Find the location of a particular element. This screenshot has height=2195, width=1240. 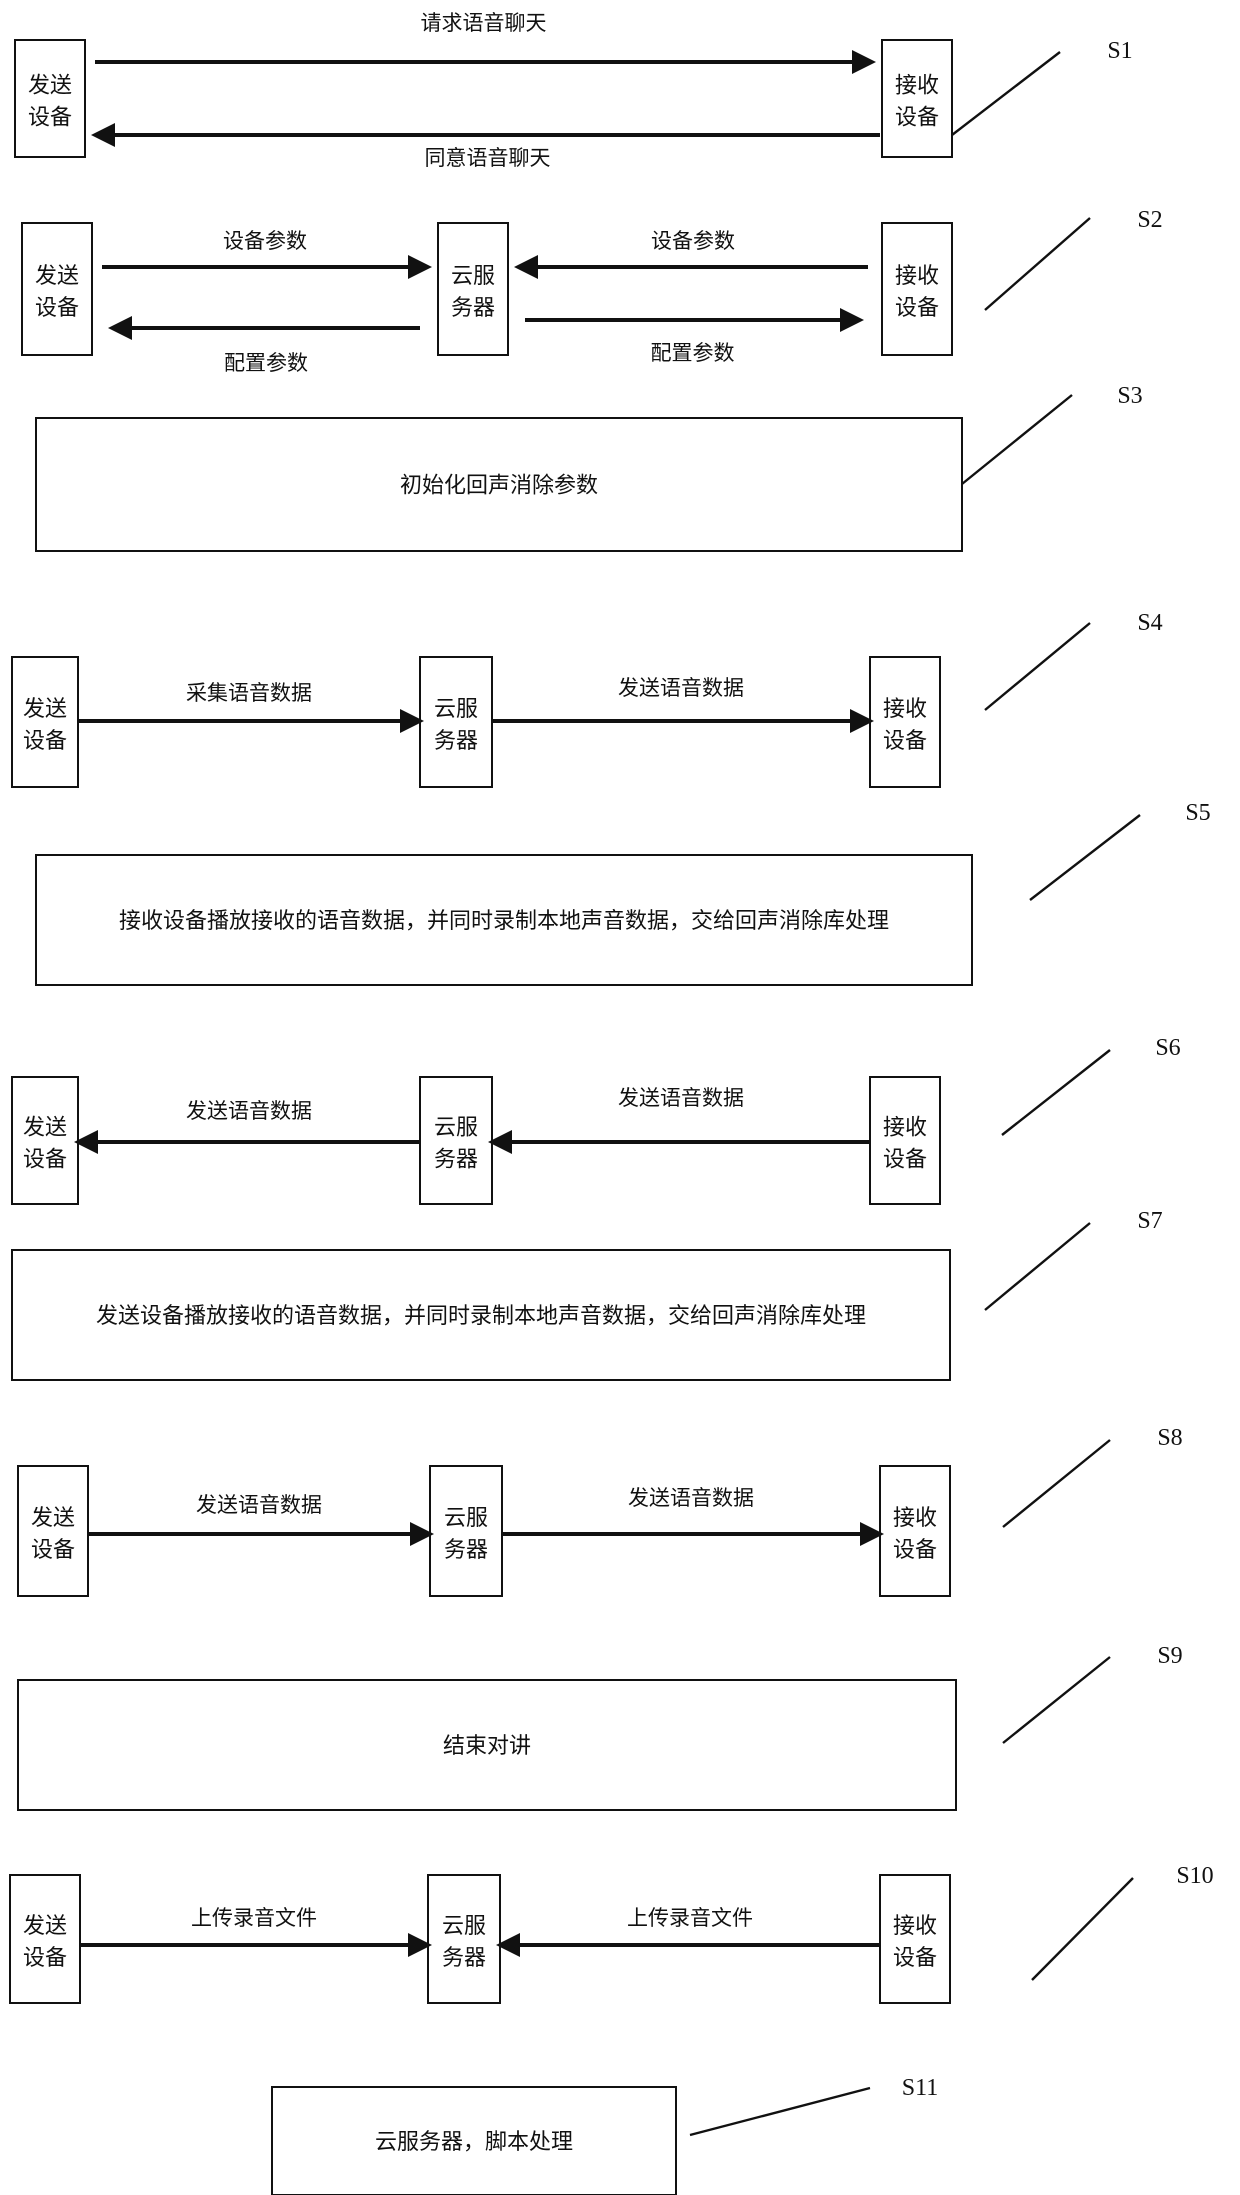

arrow-label: 同意语音聊天 is located at coordinates (488, 158).